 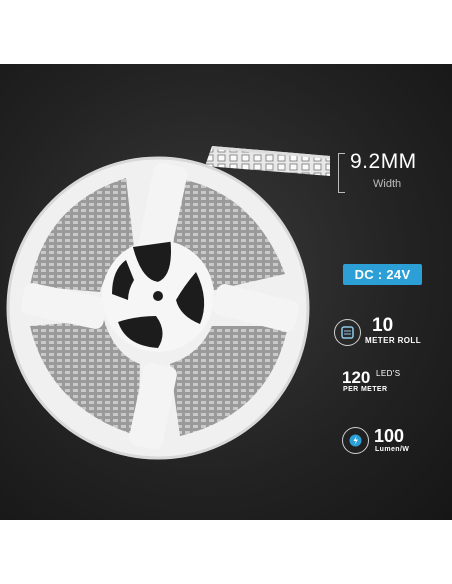 What do you see at coordinates (388, 373) in the screenshot?
I see `led-count-unit: LED'S` at bounding box center [388, 373].